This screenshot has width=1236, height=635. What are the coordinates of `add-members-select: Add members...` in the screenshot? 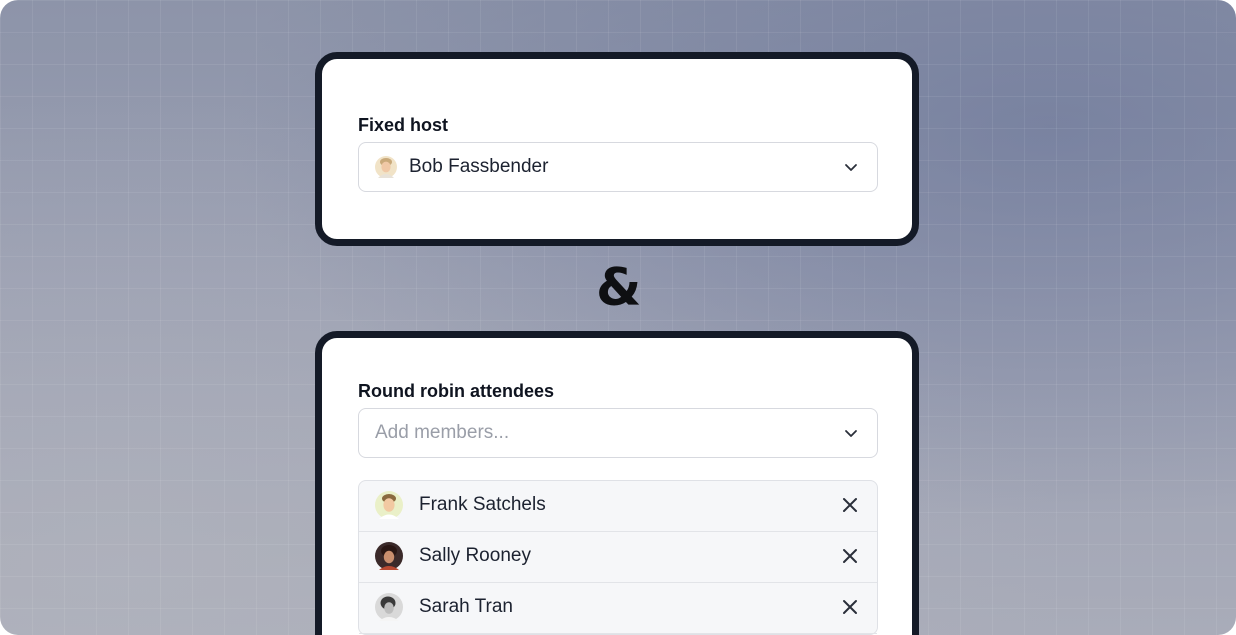 It's located at (618, 433).